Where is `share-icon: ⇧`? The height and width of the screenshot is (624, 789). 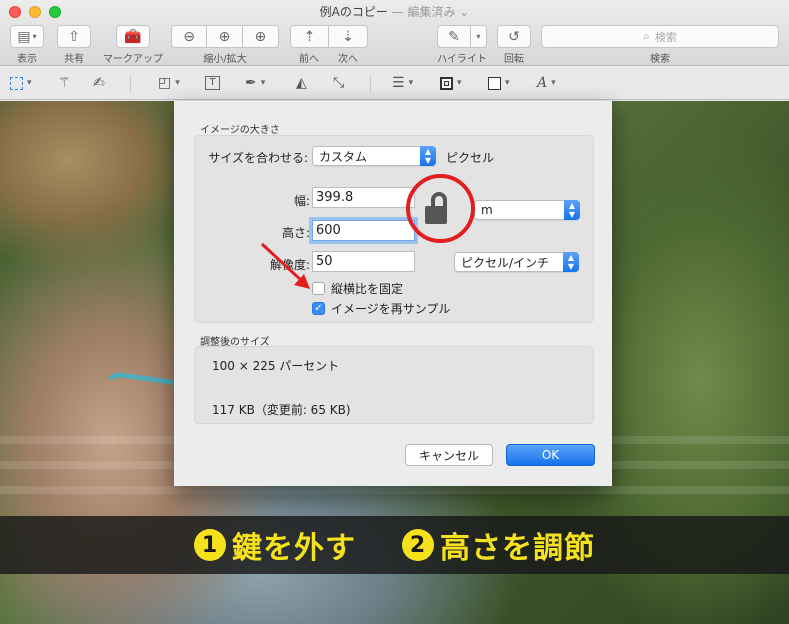
share-icon: ⇧ is located at coordinates (74, 36).